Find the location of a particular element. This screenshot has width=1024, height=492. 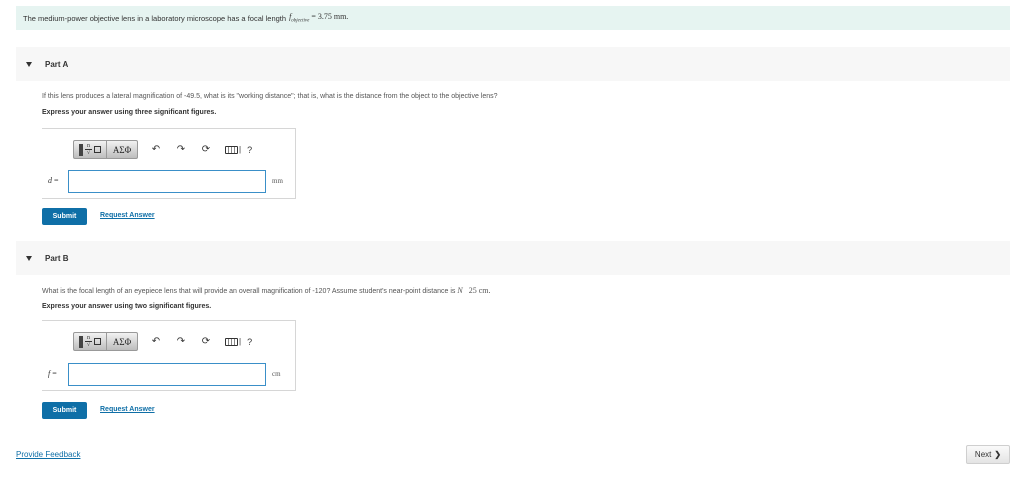

next-button: Next ❯ is located at coordinates (988, 454).